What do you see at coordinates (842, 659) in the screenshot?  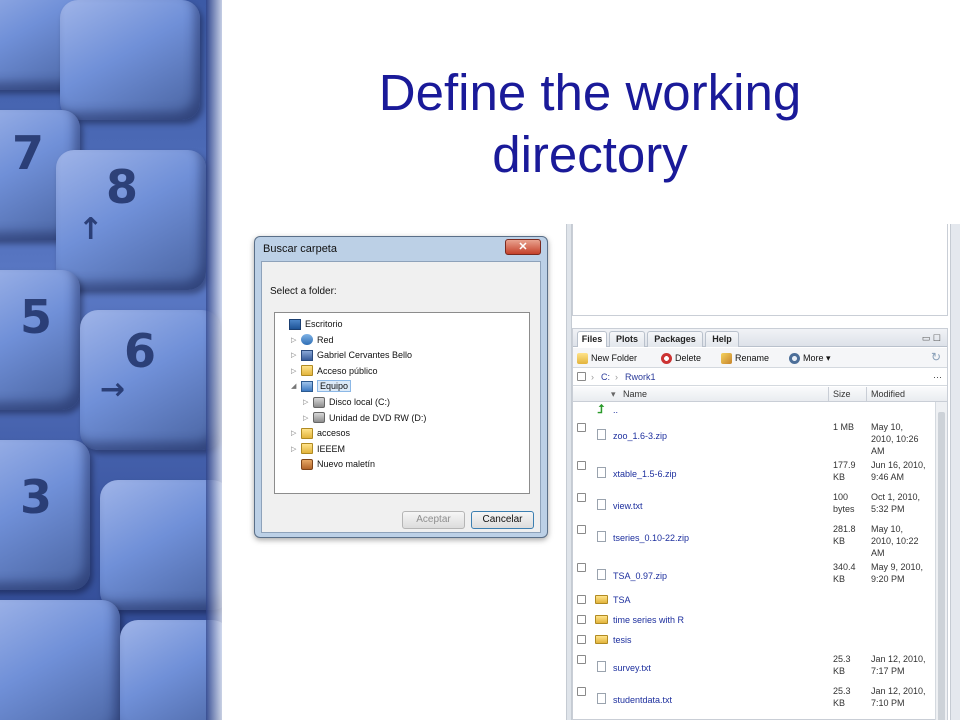 I see `file-size-line: 25.3` at bounding box center [842, 659].